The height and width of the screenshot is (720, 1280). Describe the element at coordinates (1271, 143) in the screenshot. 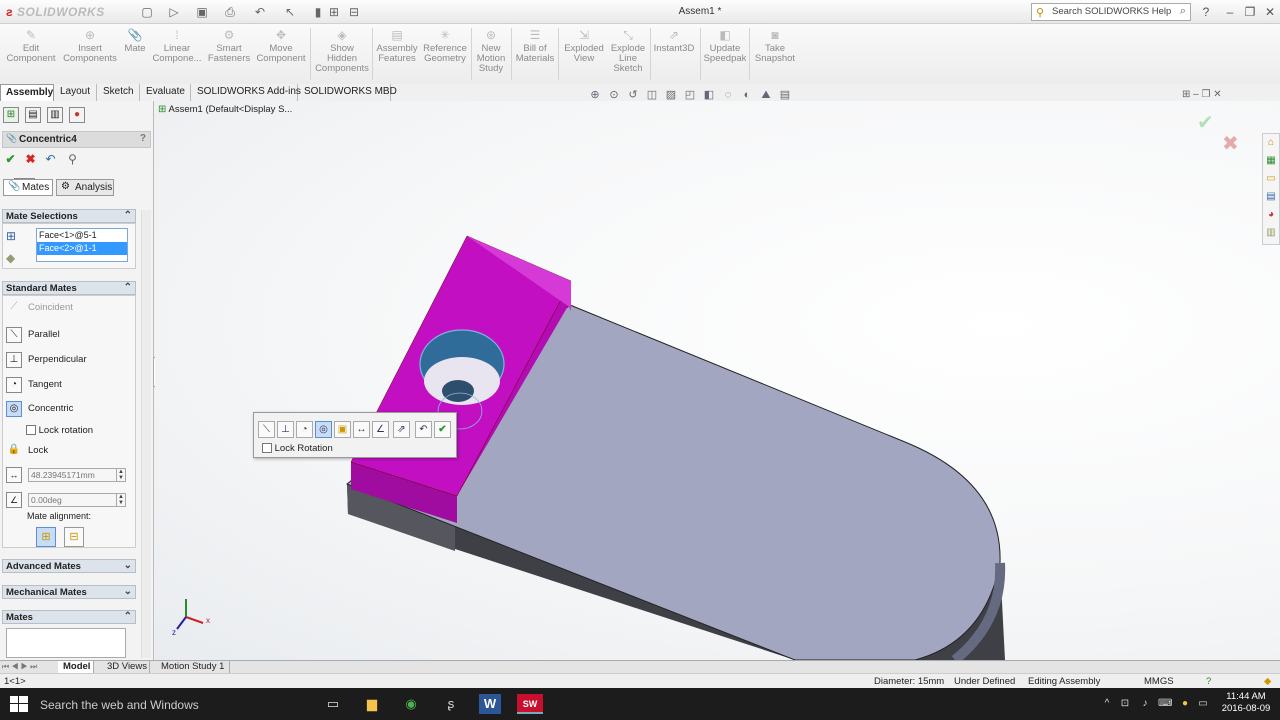

I see `home-icon: ⌂` at that location.